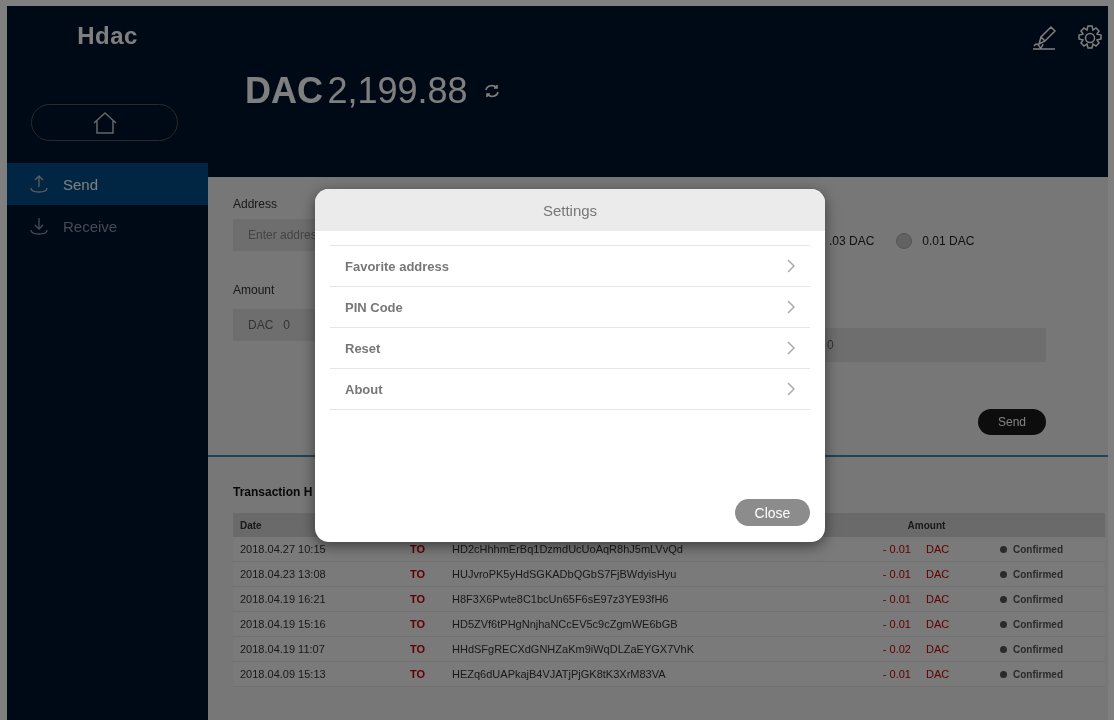 This screenshot has width=1114, height=720. Describe the element at coordinates (273, 492) in the screenshot. I see `section-title: Transaction H` at that location.